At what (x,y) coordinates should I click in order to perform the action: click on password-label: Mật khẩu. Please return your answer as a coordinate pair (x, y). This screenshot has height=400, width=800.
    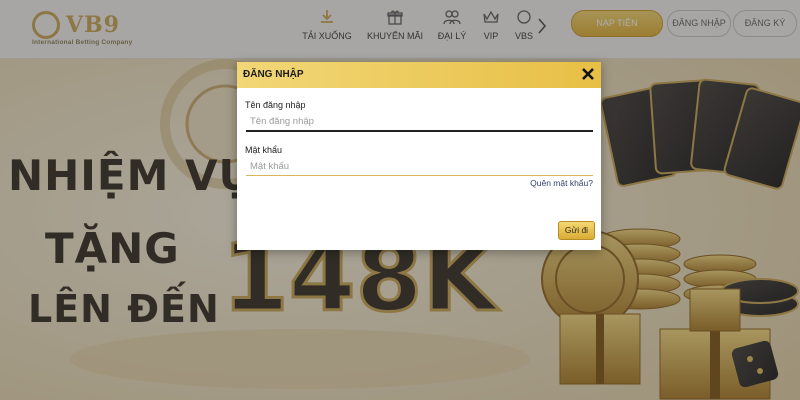
    Looking at the image, I should click on (264, 150).